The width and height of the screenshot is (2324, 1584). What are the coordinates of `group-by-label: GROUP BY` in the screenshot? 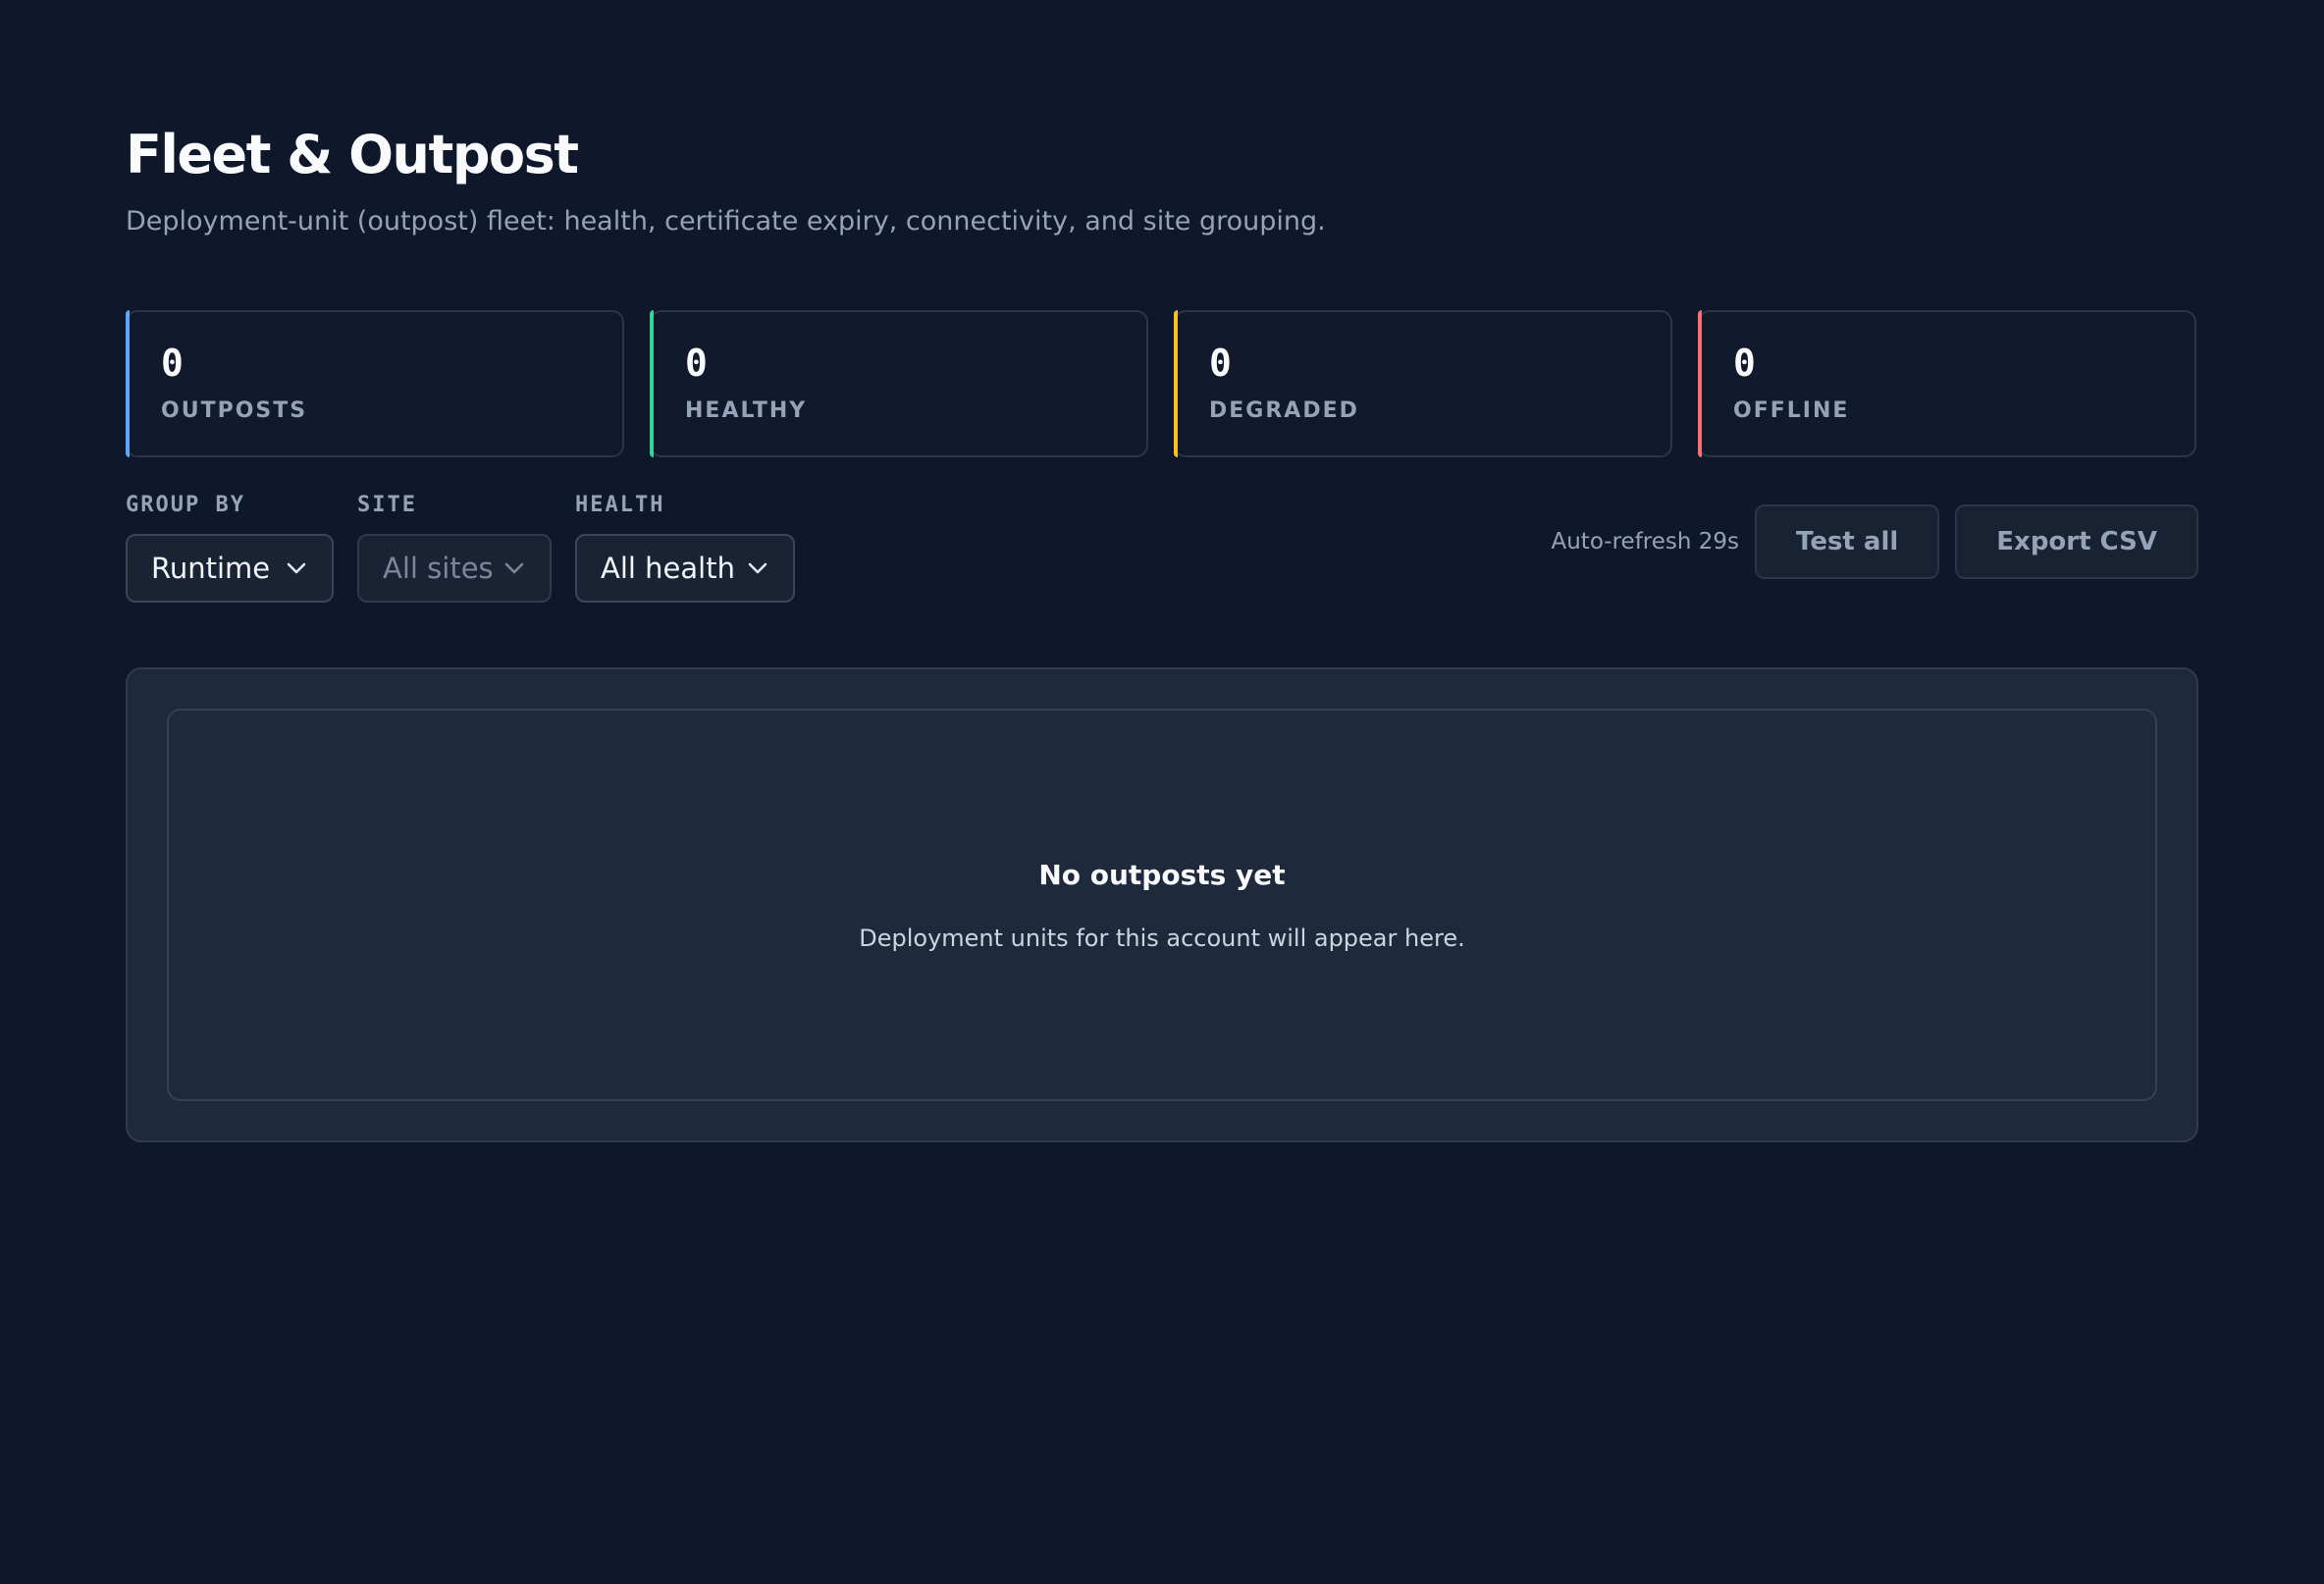 It's located at (186, 505).